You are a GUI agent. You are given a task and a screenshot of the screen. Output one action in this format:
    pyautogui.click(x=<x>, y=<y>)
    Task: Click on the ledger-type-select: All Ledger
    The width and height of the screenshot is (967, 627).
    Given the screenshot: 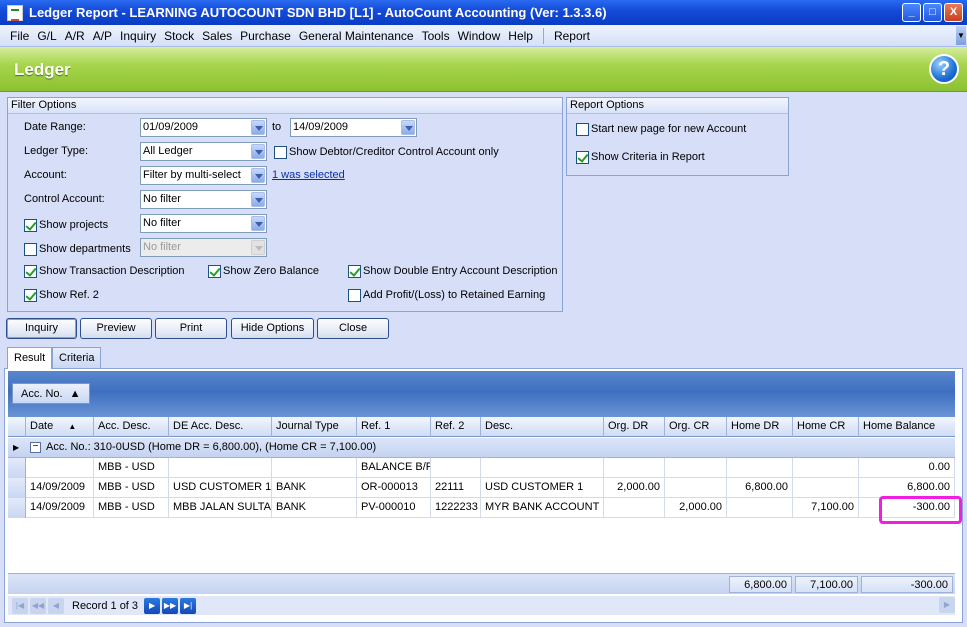 What is the action you would take?
    pyautogui.click(x=203, y=151)
    